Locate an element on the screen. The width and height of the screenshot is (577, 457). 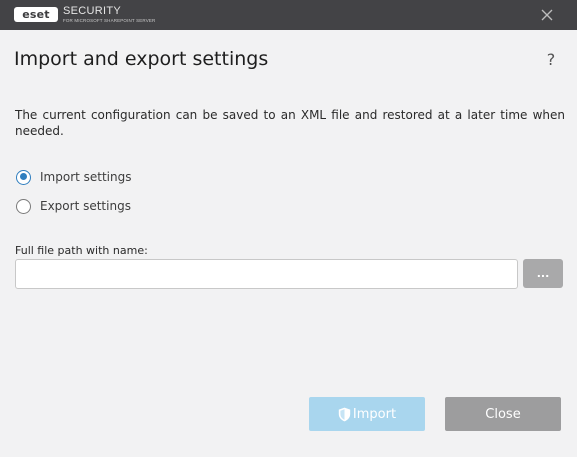
eset-logo: eset is located at coordinates (36, 14).